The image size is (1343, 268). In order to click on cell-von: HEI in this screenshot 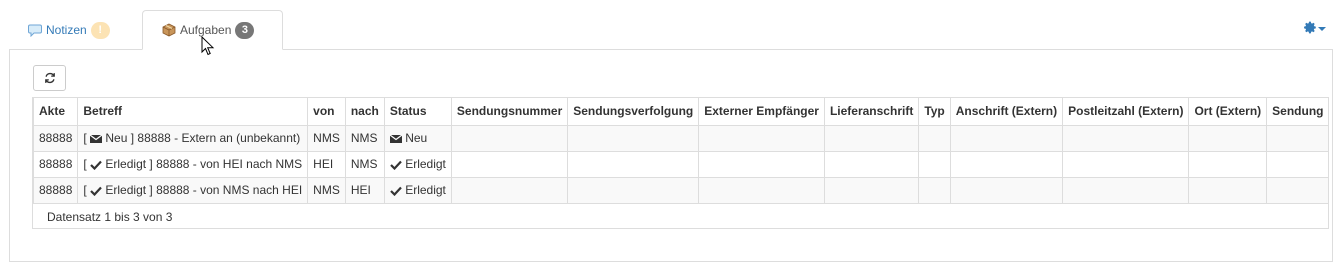, I will do `click(326, 164)`.